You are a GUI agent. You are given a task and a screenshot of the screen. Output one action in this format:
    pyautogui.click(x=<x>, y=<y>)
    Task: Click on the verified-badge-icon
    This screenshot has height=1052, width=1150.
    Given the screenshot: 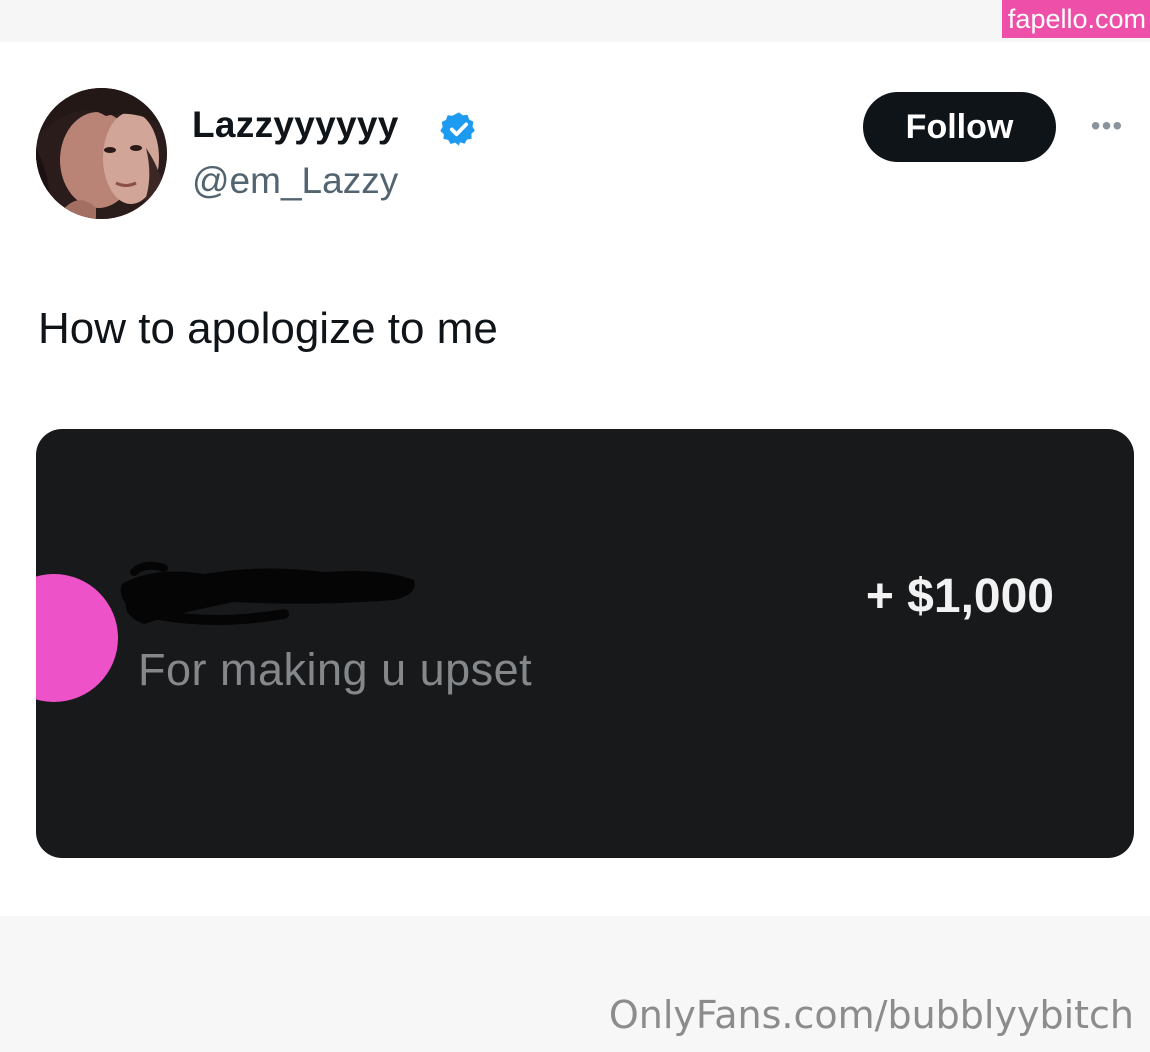 What is the action you would take?
    pyautogui.click(x=457, y=129)
    